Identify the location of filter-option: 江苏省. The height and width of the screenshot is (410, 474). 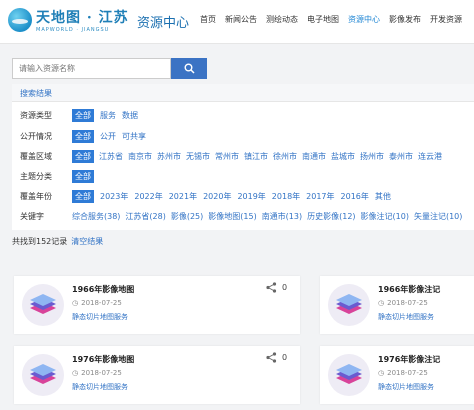
(111, 156).